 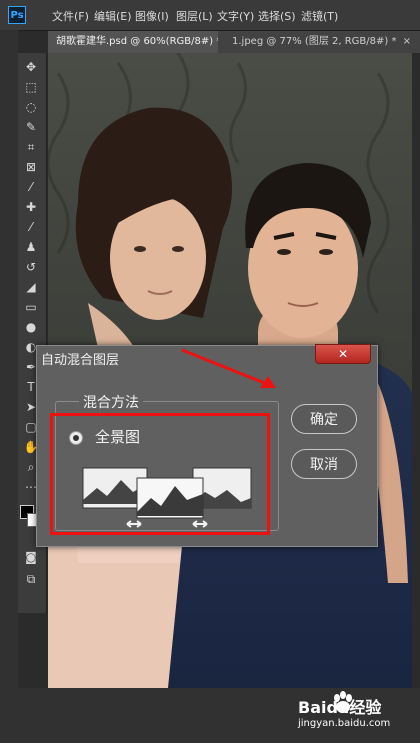 What do you see at coordinates (31, 227) in the screenshot?
I see `brush-tool-icon: ⁄` at bounding box center [31, 227].